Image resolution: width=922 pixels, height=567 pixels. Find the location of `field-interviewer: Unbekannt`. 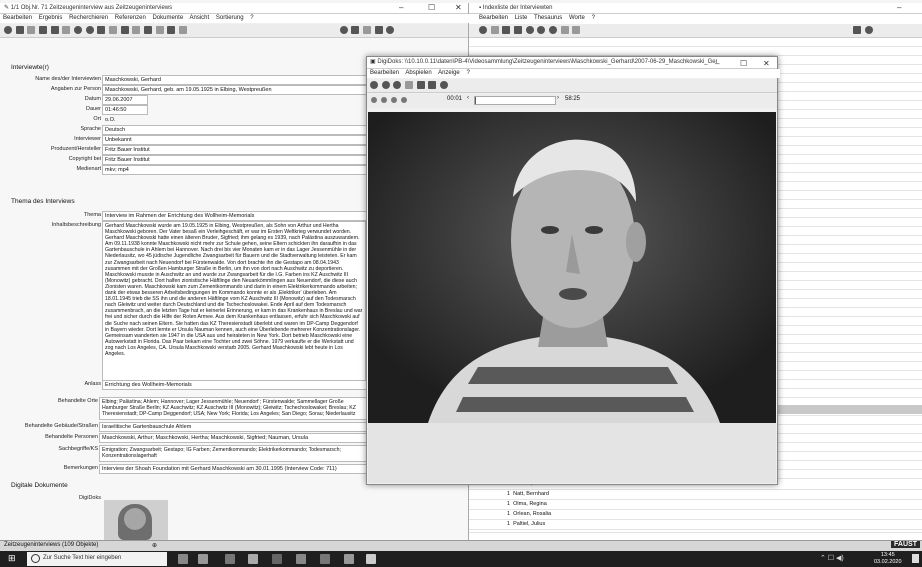

field-interviewer: Unbekannt is located at coordinates (235, 140).